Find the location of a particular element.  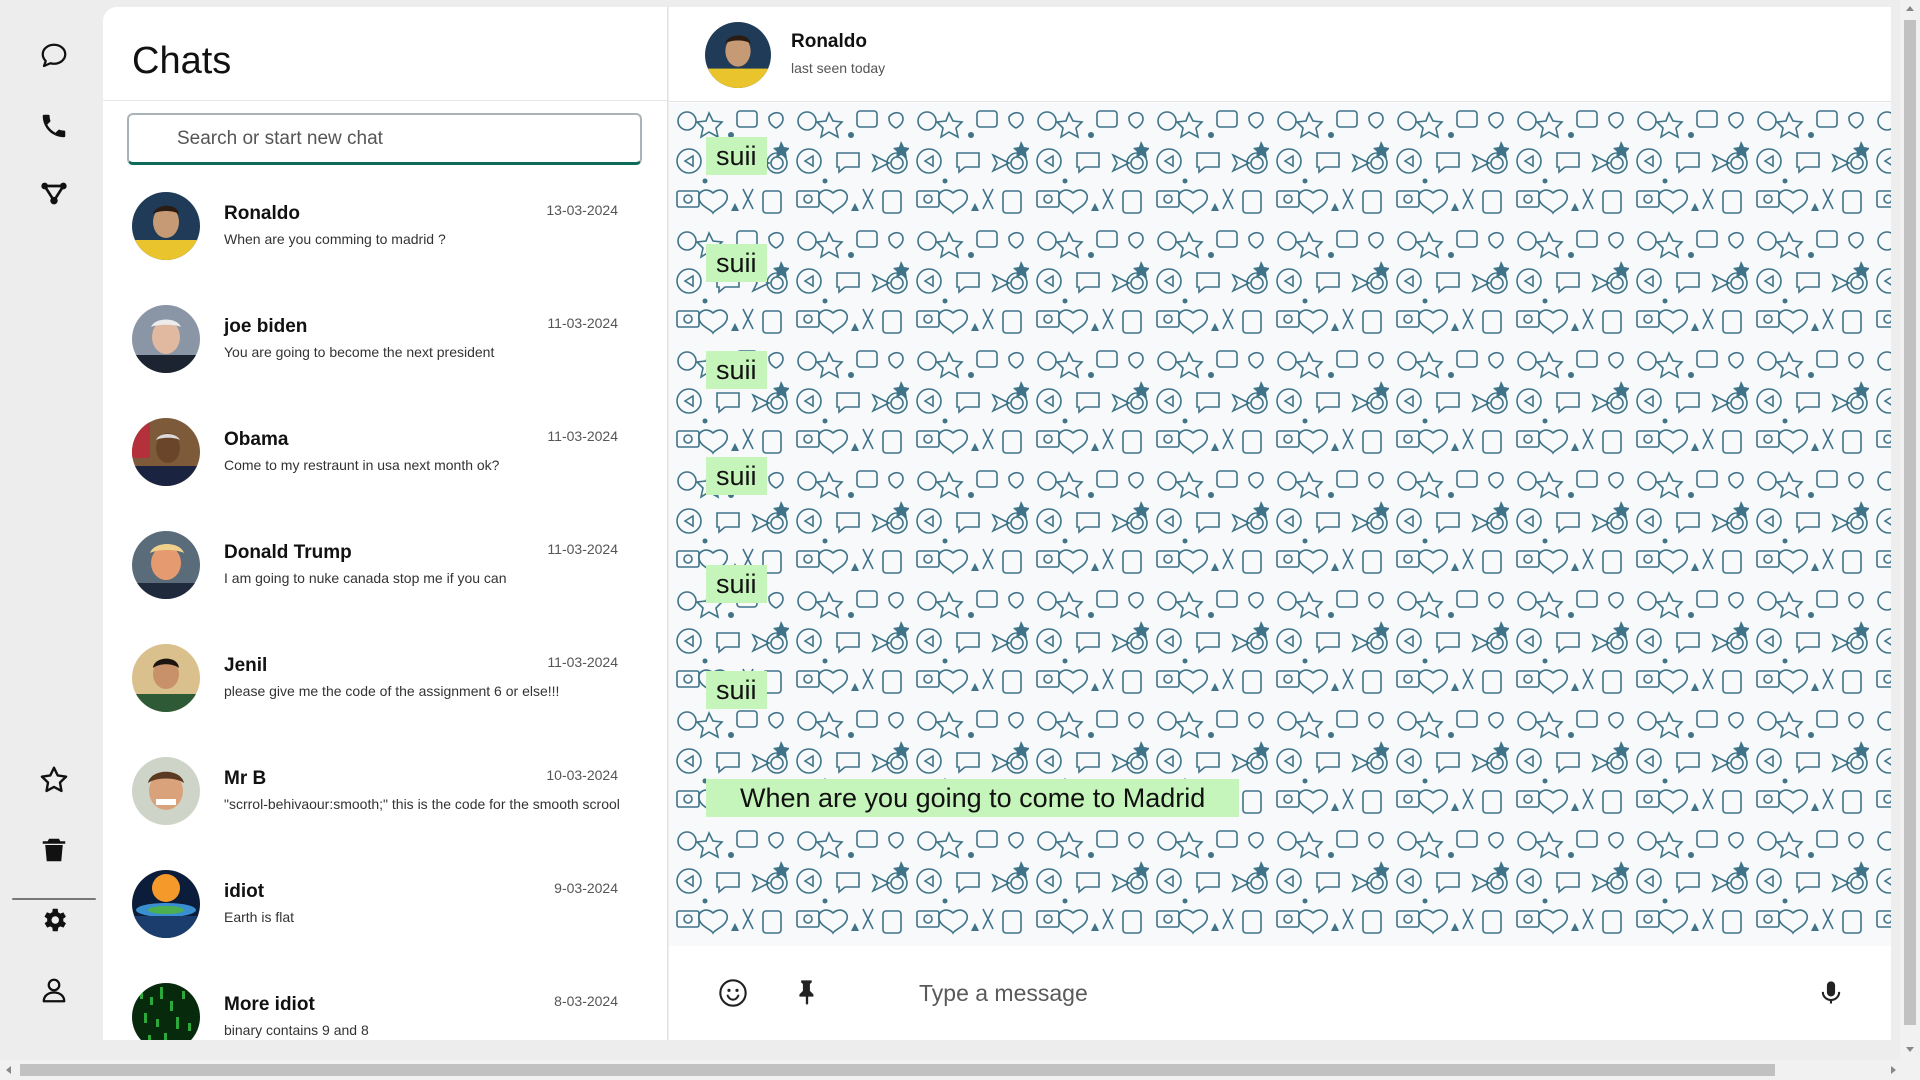

chat-list-item: idiot Earth is flat 9-03-2024 is located at coordinates (385, 914).